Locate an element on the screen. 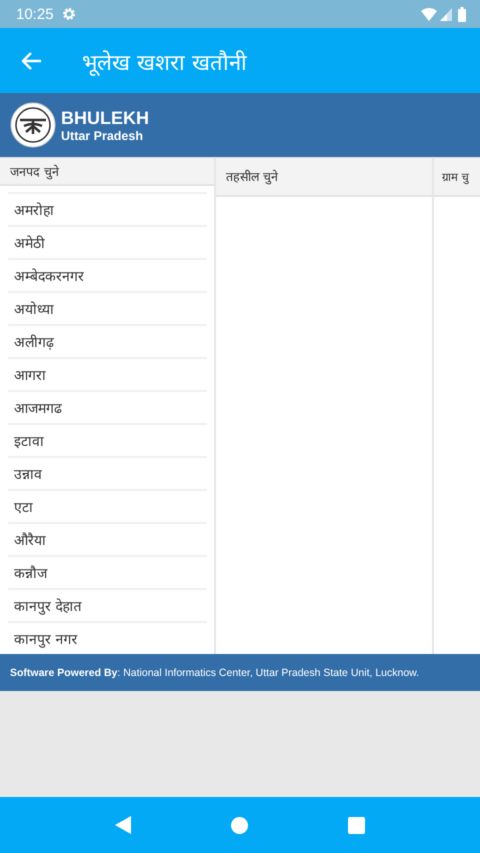  column-header: ग्राम चु is located at coordinates (457, 177).